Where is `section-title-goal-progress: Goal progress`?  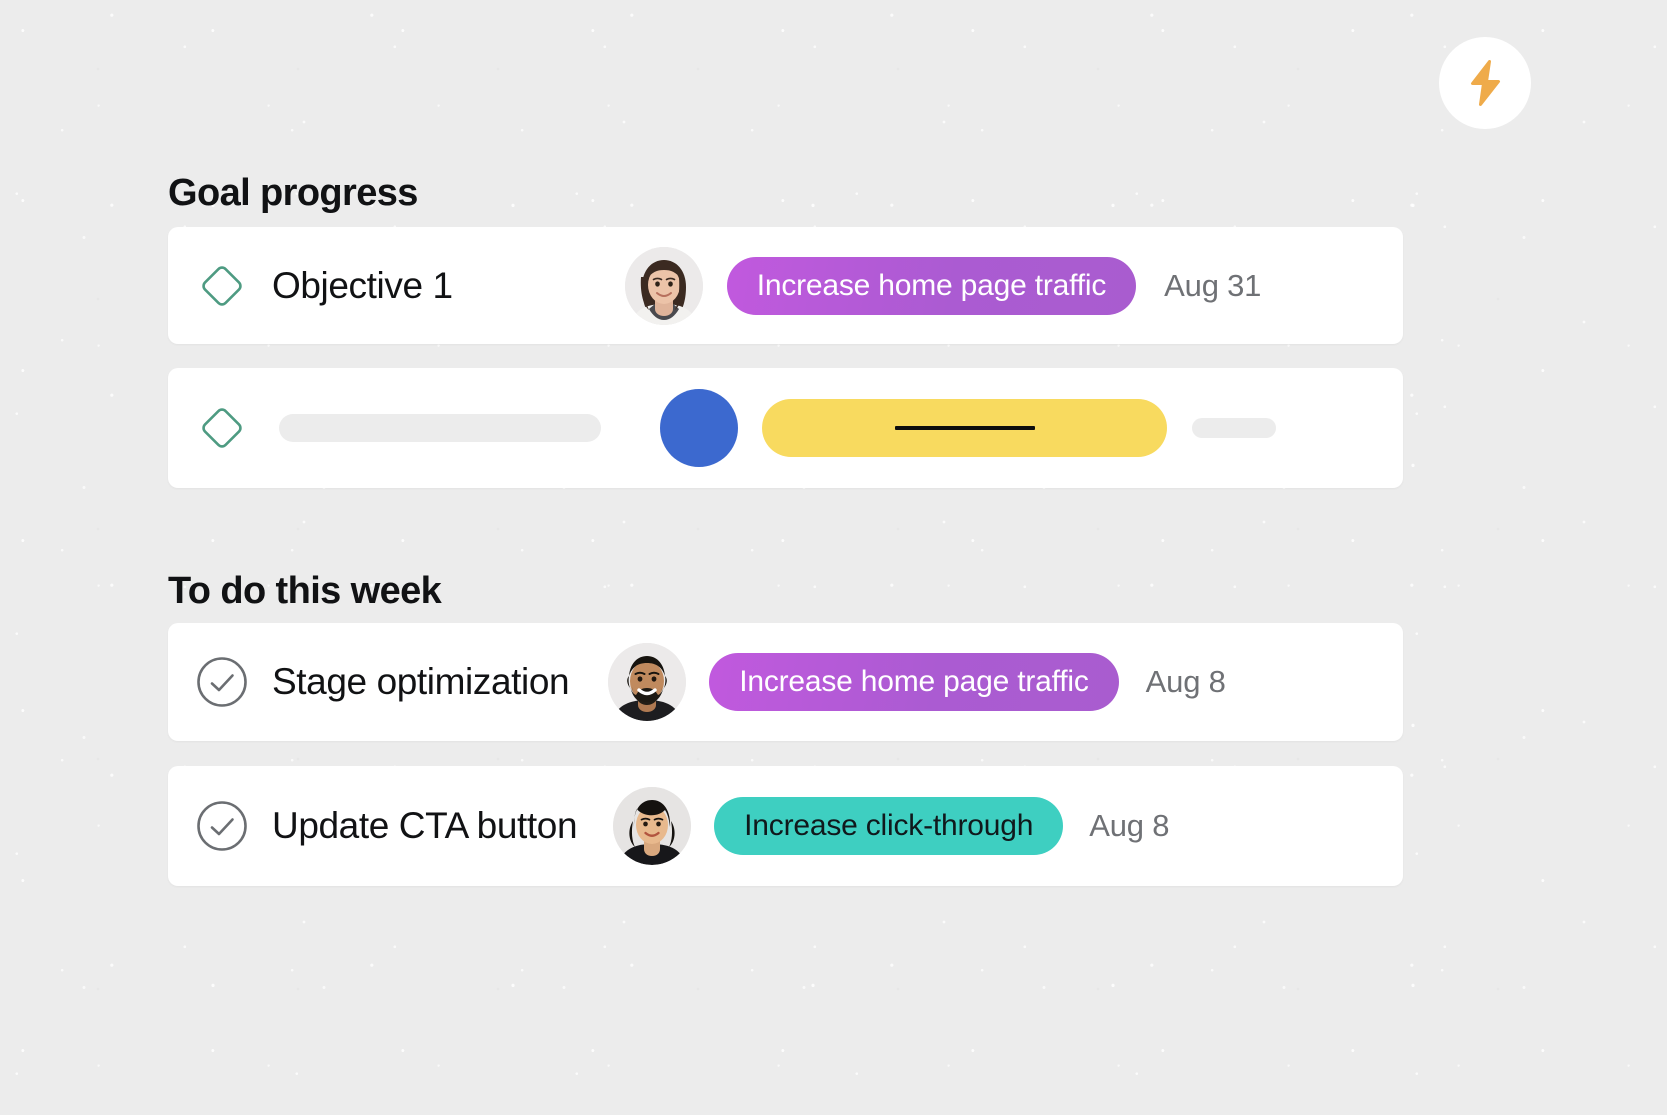
section-title-goal-progress: Goal progress is located at coordinates (293, 193).